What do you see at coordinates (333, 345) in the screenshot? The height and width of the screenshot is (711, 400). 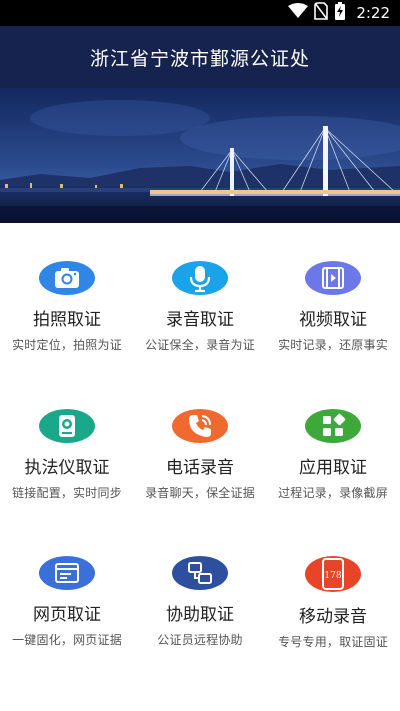 I see `feature-subtitle: 实时记录，还原事实` at bounding box center [333, 345].